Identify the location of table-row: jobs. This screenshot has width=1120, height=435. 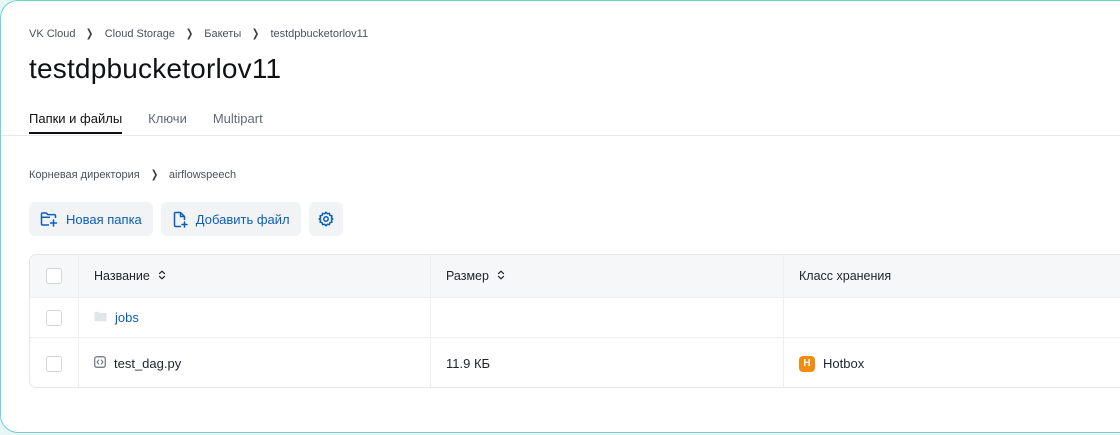
(575, 317).